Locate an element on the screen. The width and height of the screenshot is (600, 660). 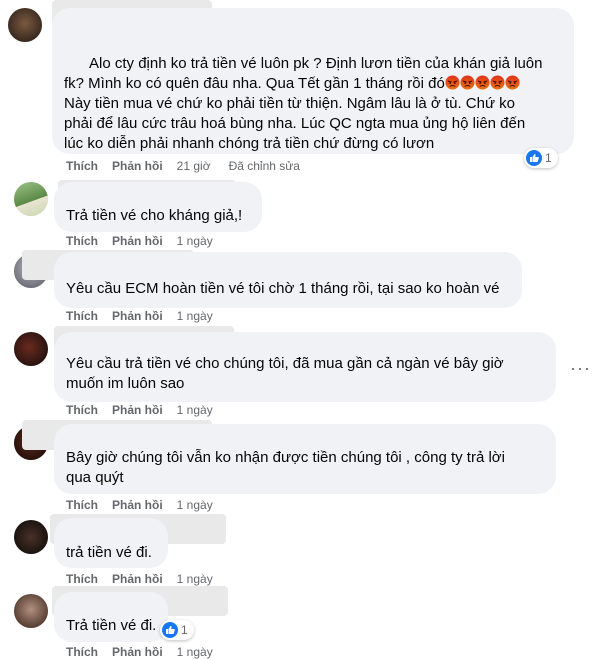
comment-7: Trả tiền vé đi. 1 Thích Phản hồi 1 ngày is located at coordinates (300, 623).